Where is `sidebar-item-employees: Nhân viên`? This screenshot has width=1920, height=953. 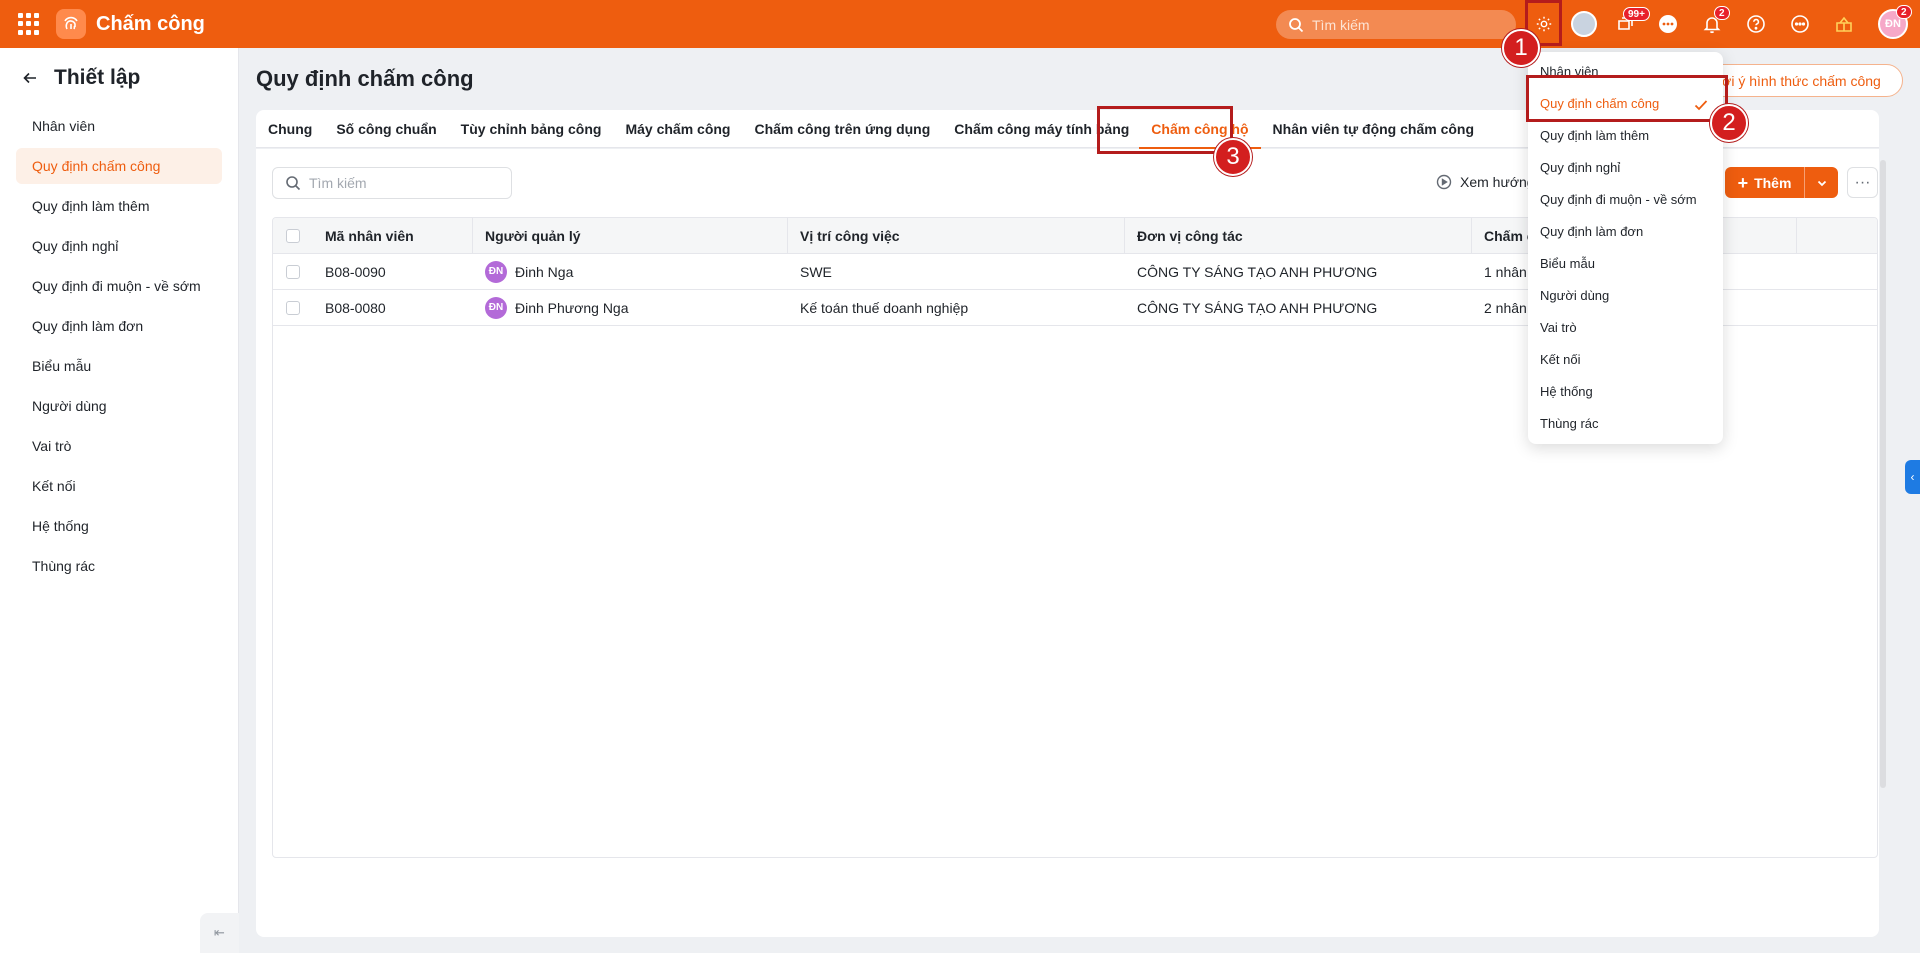 sidebar-item-employees: Nhân viên is located at coordinates (119, 126).